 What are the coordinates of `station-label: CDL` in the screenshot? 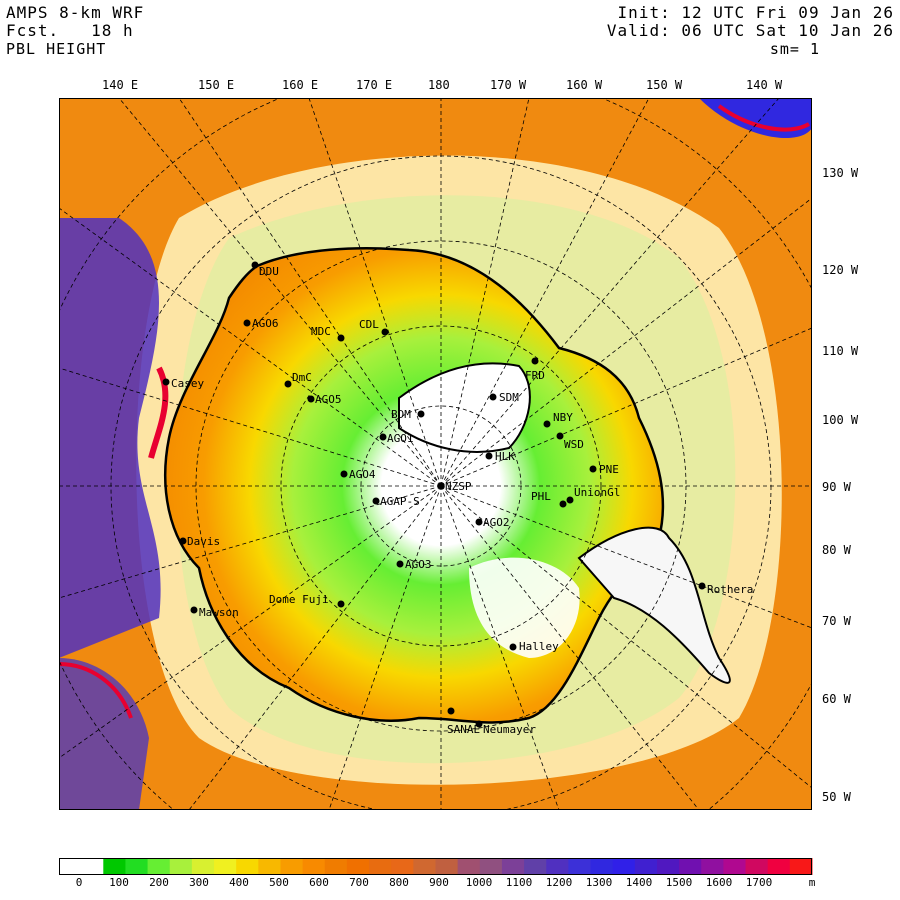 It's located at (369, 324).